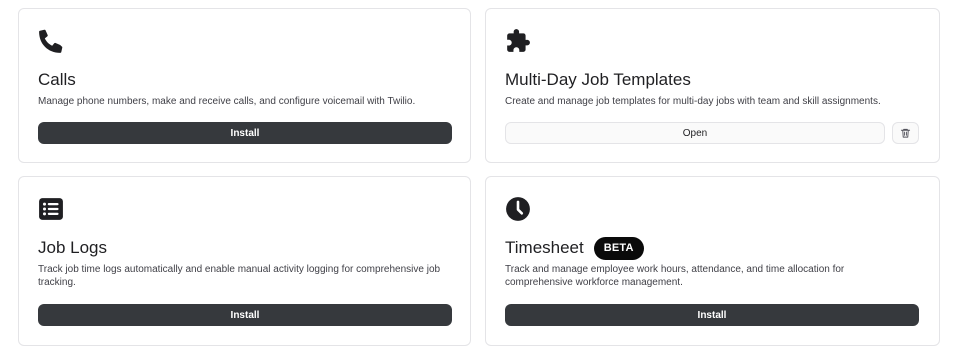 Image resolution: width=968 pixels, height=360 pixels. I want to click on list-icon, so click(51, 209).